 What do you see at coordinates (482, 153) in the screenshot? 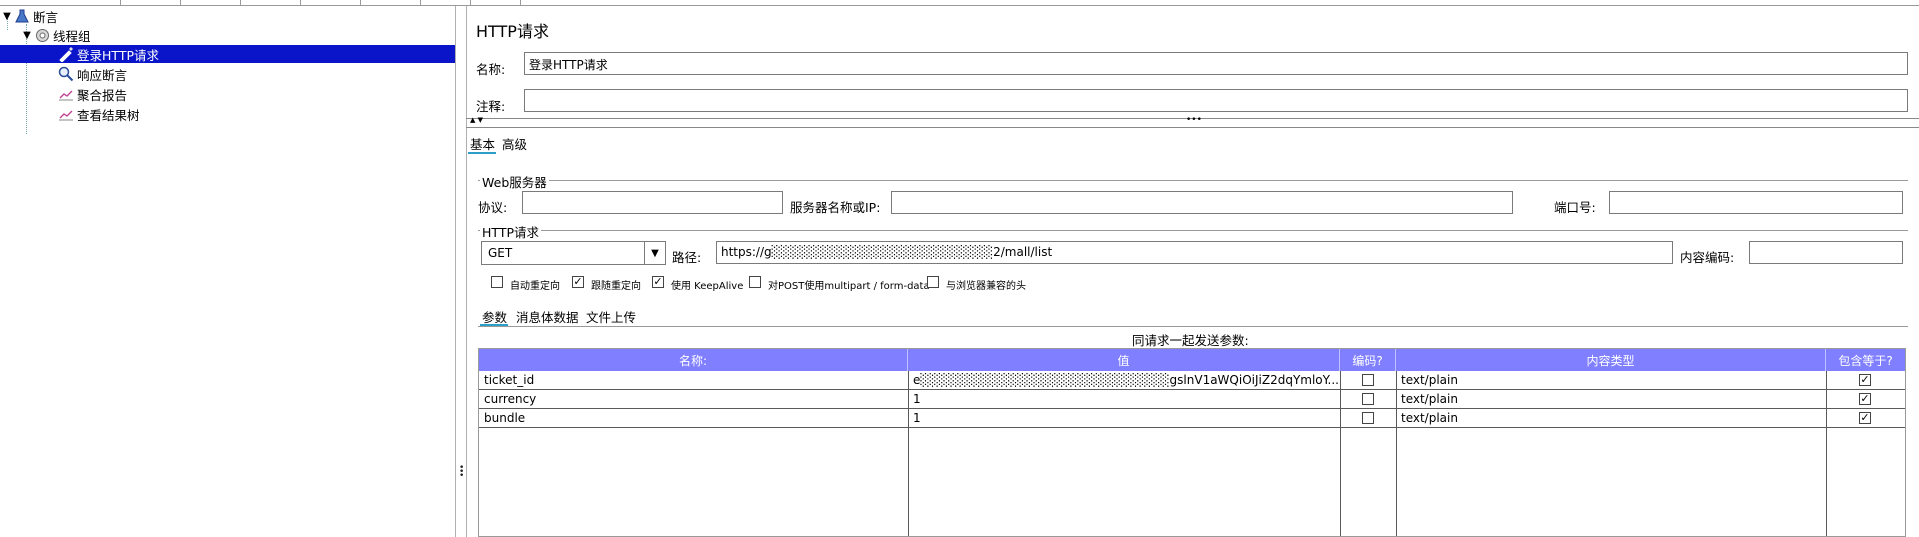
I see `active-tab-indicator` at bounding box center [482, 153].